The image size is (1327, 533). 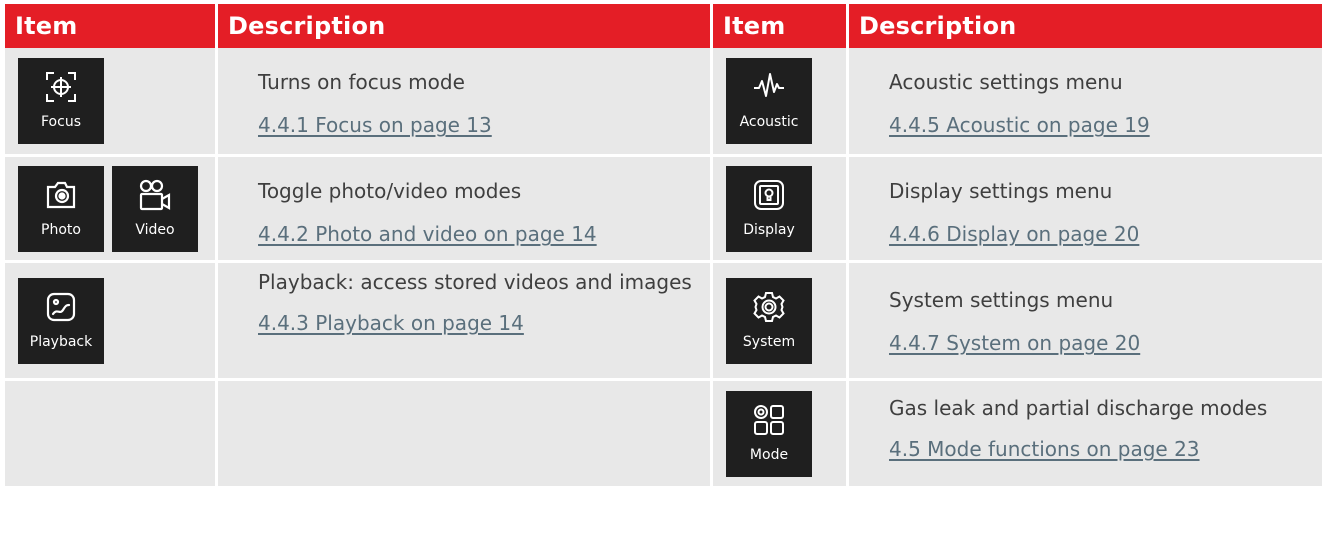 I want to click on display-icon, so click(x=769, y=194).